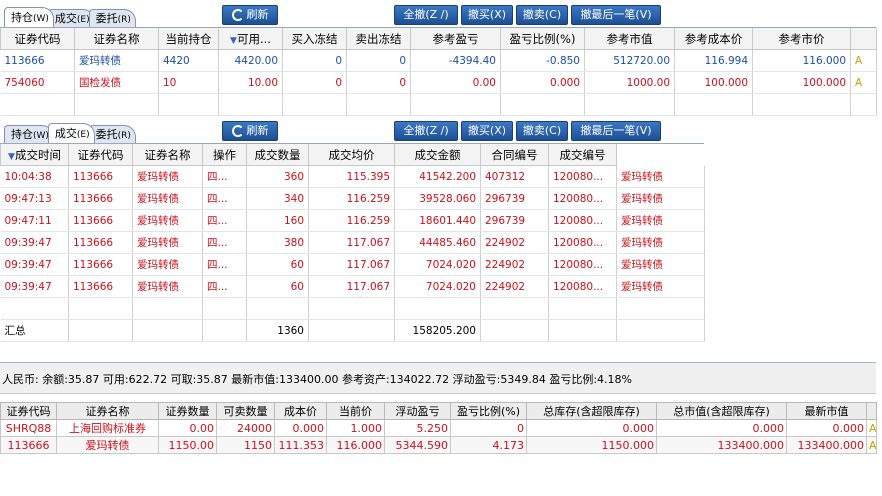 Image resolution: width=882 pixels, height=496 pixels. Describe the element at coordinates (224, 155) in the screenshot. I see `column-header: 操作` at that location.